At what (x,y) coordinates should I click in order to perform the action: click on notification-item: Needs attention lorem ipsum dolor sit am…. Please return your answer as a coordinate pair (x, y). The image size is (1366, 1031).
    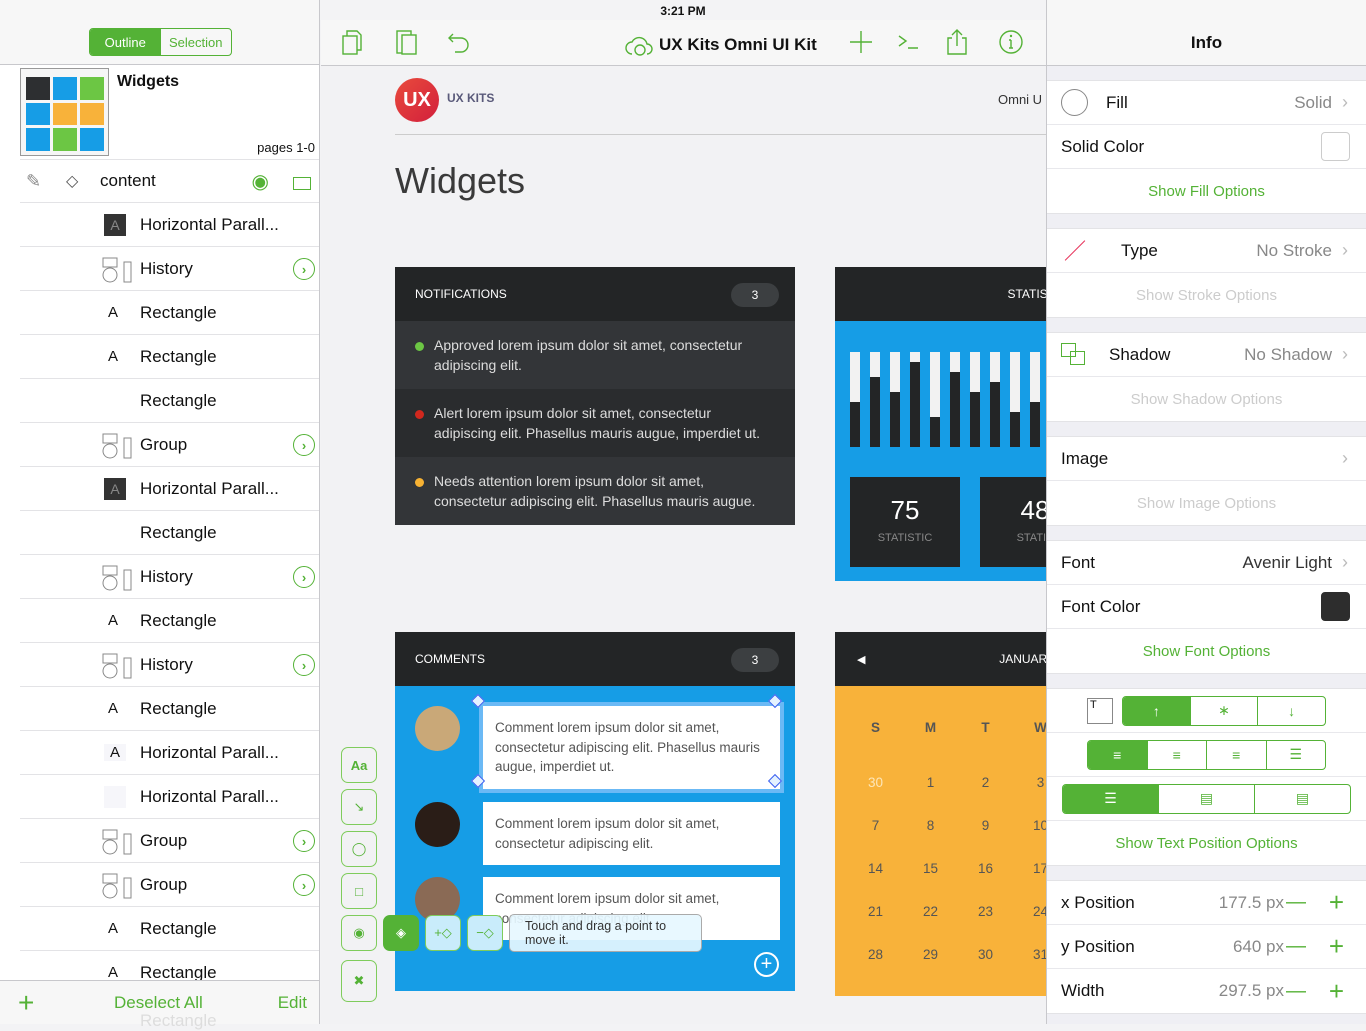
    Looking at the image, I should click on (595, 491).